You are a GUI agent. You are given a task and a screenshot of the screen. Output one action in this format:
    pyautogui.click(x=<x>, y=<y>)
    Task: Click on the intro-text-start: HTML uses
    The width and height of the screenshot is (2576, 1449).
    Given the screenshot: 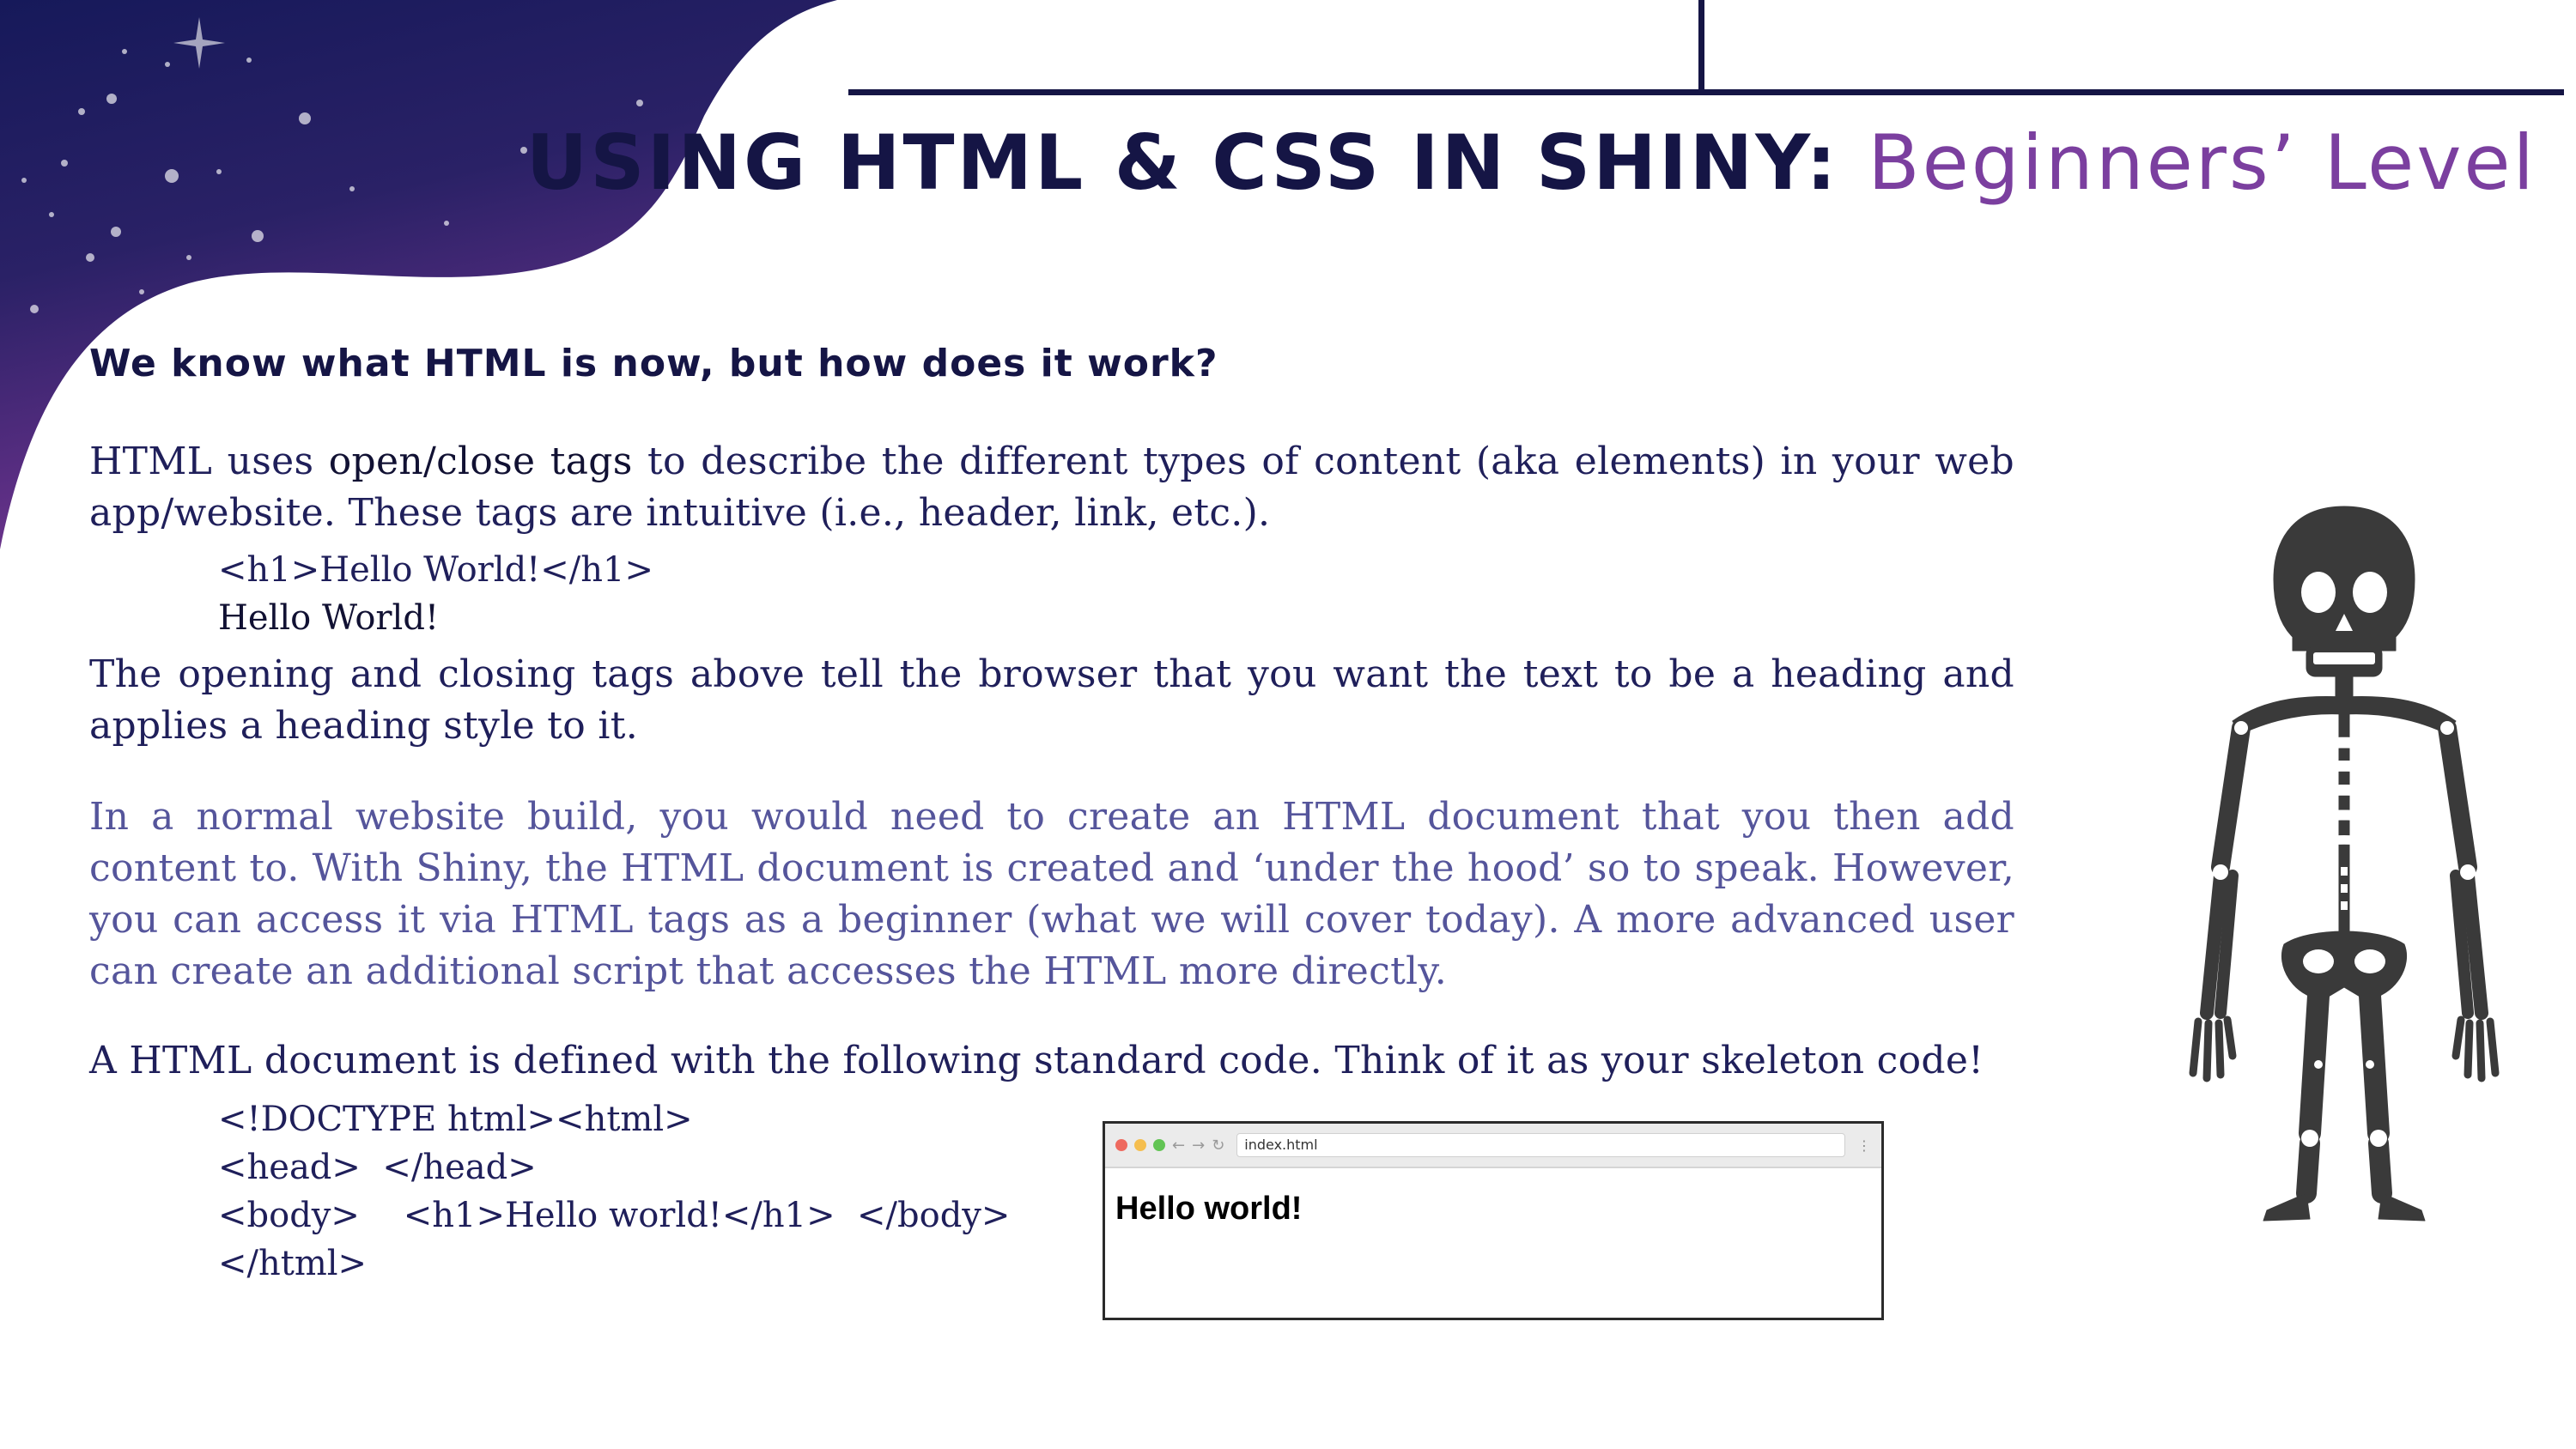 What is the action you would take?
    pyautogui.click(x=209, y=461)
    